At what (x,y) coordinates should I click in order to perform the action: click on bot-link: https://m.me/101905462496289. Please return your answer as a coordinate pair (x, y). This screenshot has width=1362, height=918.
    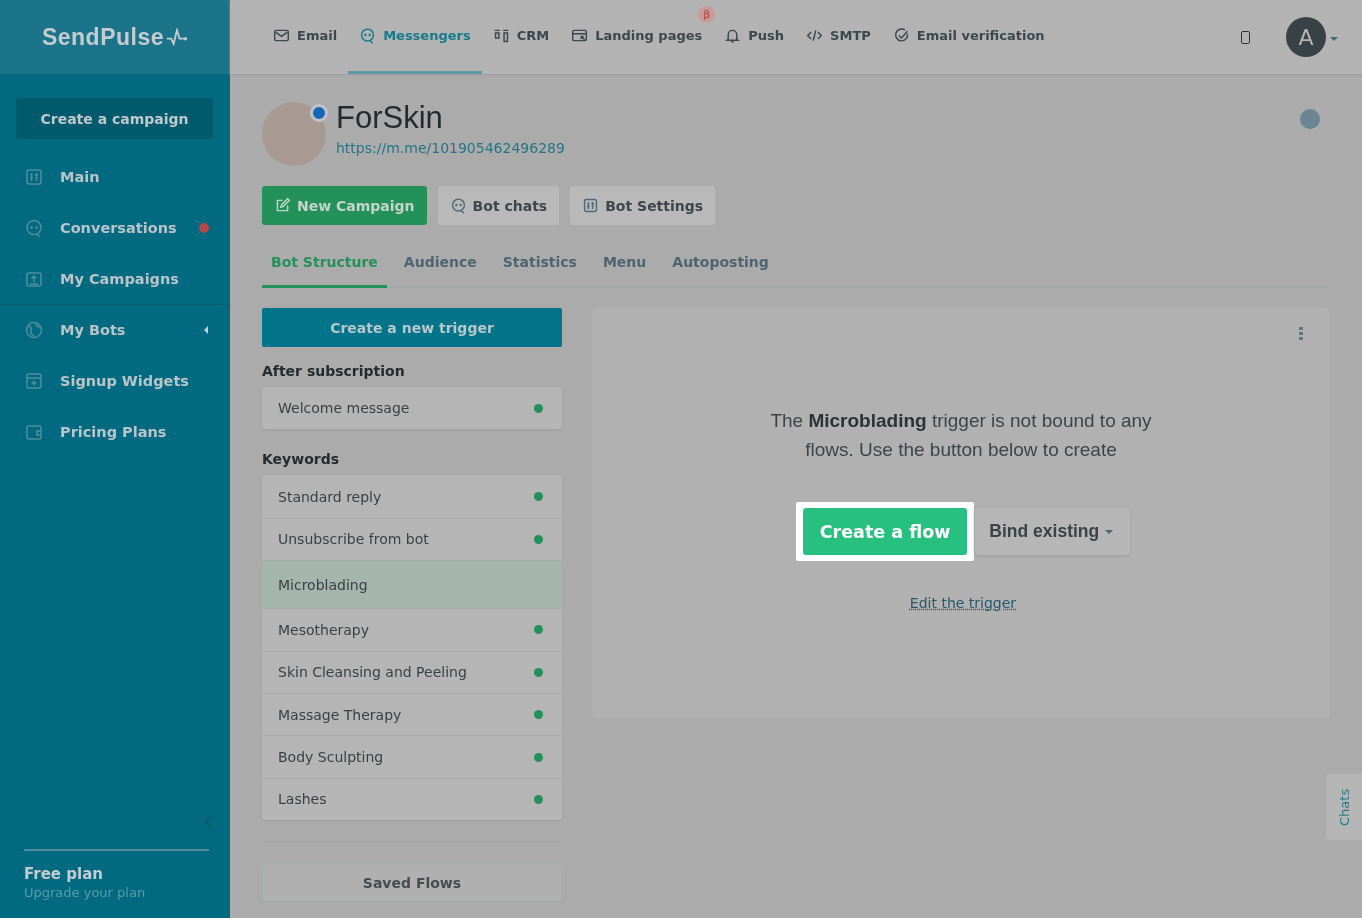
    Looking at the image, I should click on (450, 148).